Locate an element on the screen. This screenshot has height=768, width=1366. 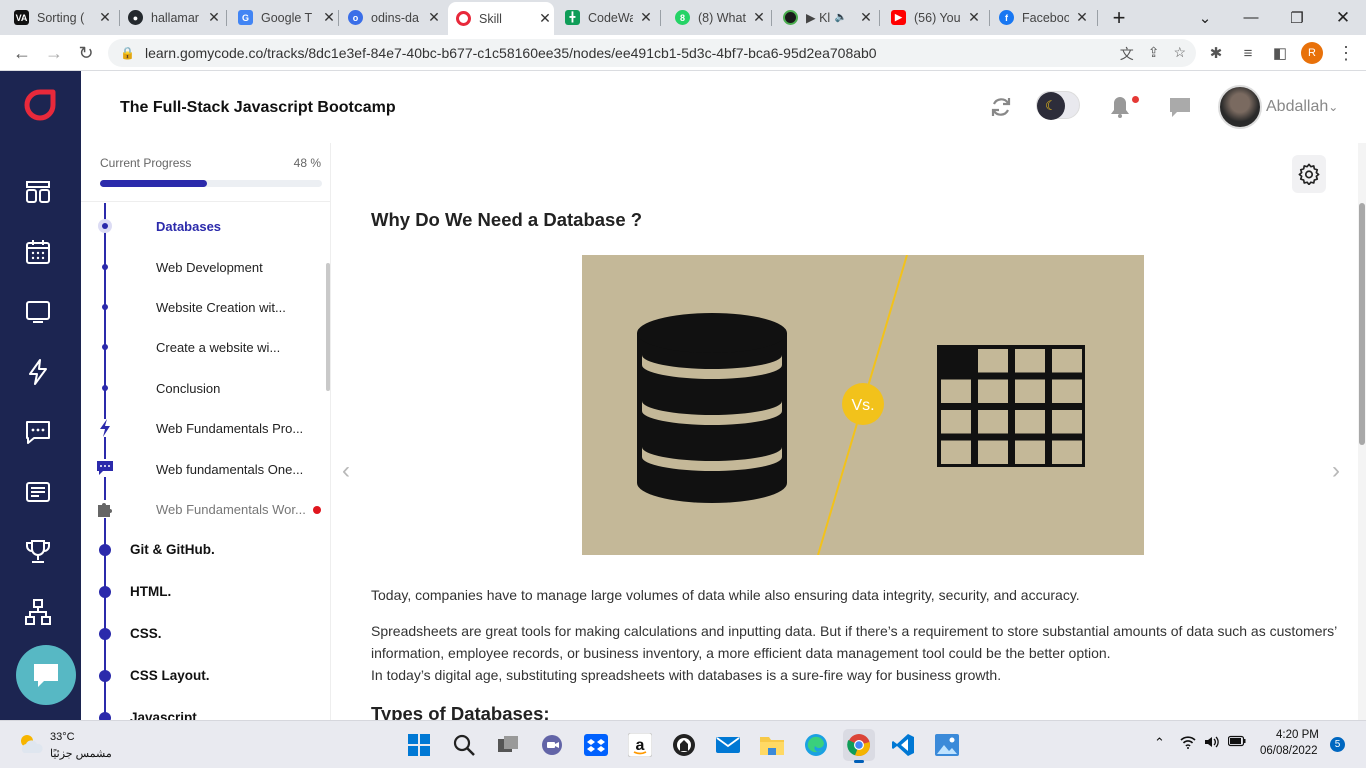
file-explorer-icon is located at coordinates (772, 745).